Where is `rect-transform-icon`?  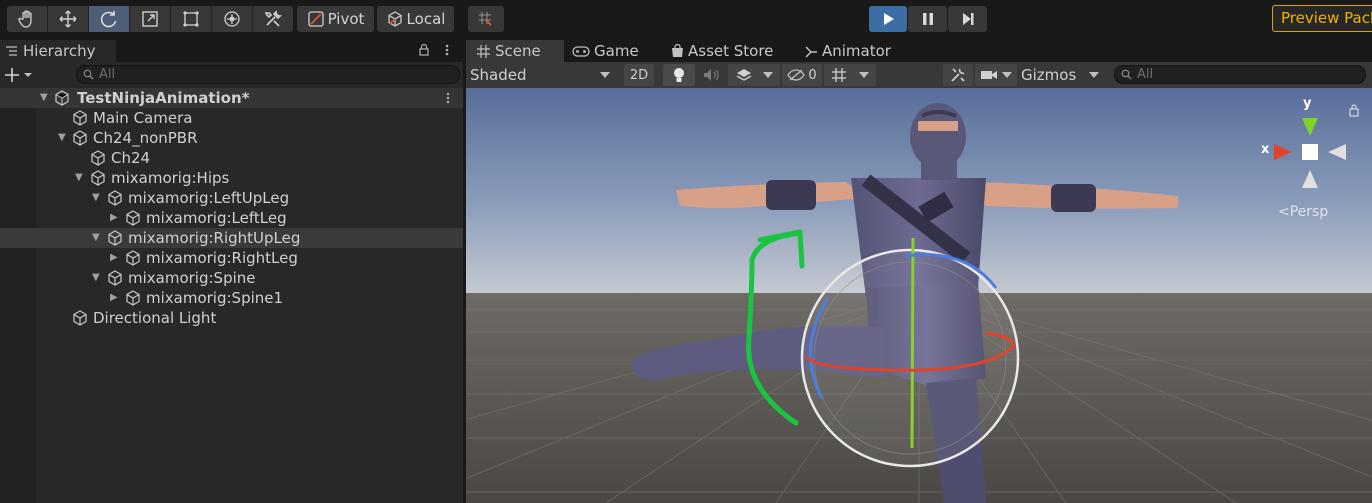 rect-transform-icon is located at coordinates (191, 19).